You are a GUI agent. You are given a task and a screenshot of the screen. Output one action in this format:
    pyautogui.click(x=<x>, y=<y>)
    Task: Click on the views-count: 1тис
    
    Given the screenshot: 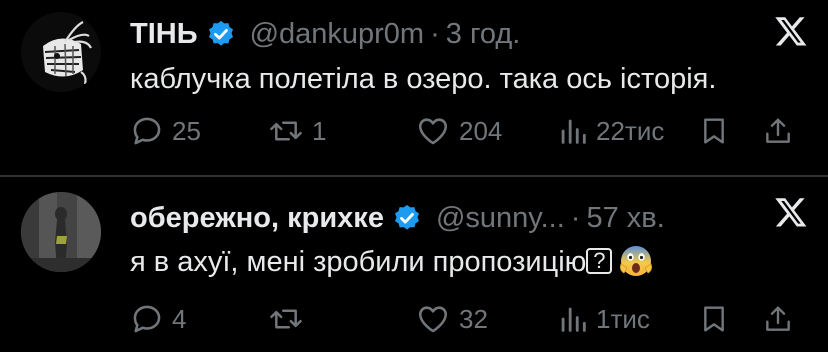 What is the action you would take?
    pyautogui.click(x=623, y=318)
    